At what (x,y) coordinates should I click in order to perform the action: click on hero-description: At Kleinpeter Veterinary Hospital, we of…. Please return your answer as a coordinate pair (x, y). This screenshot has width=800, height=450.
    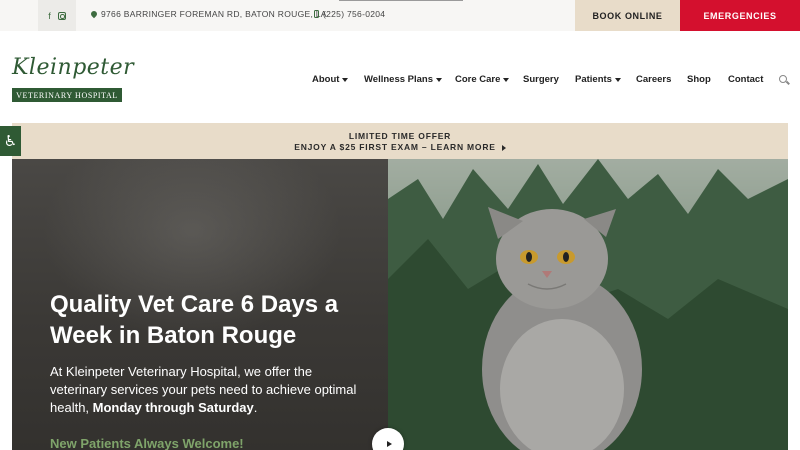
    Looking at the image, I should click on (205, 390).